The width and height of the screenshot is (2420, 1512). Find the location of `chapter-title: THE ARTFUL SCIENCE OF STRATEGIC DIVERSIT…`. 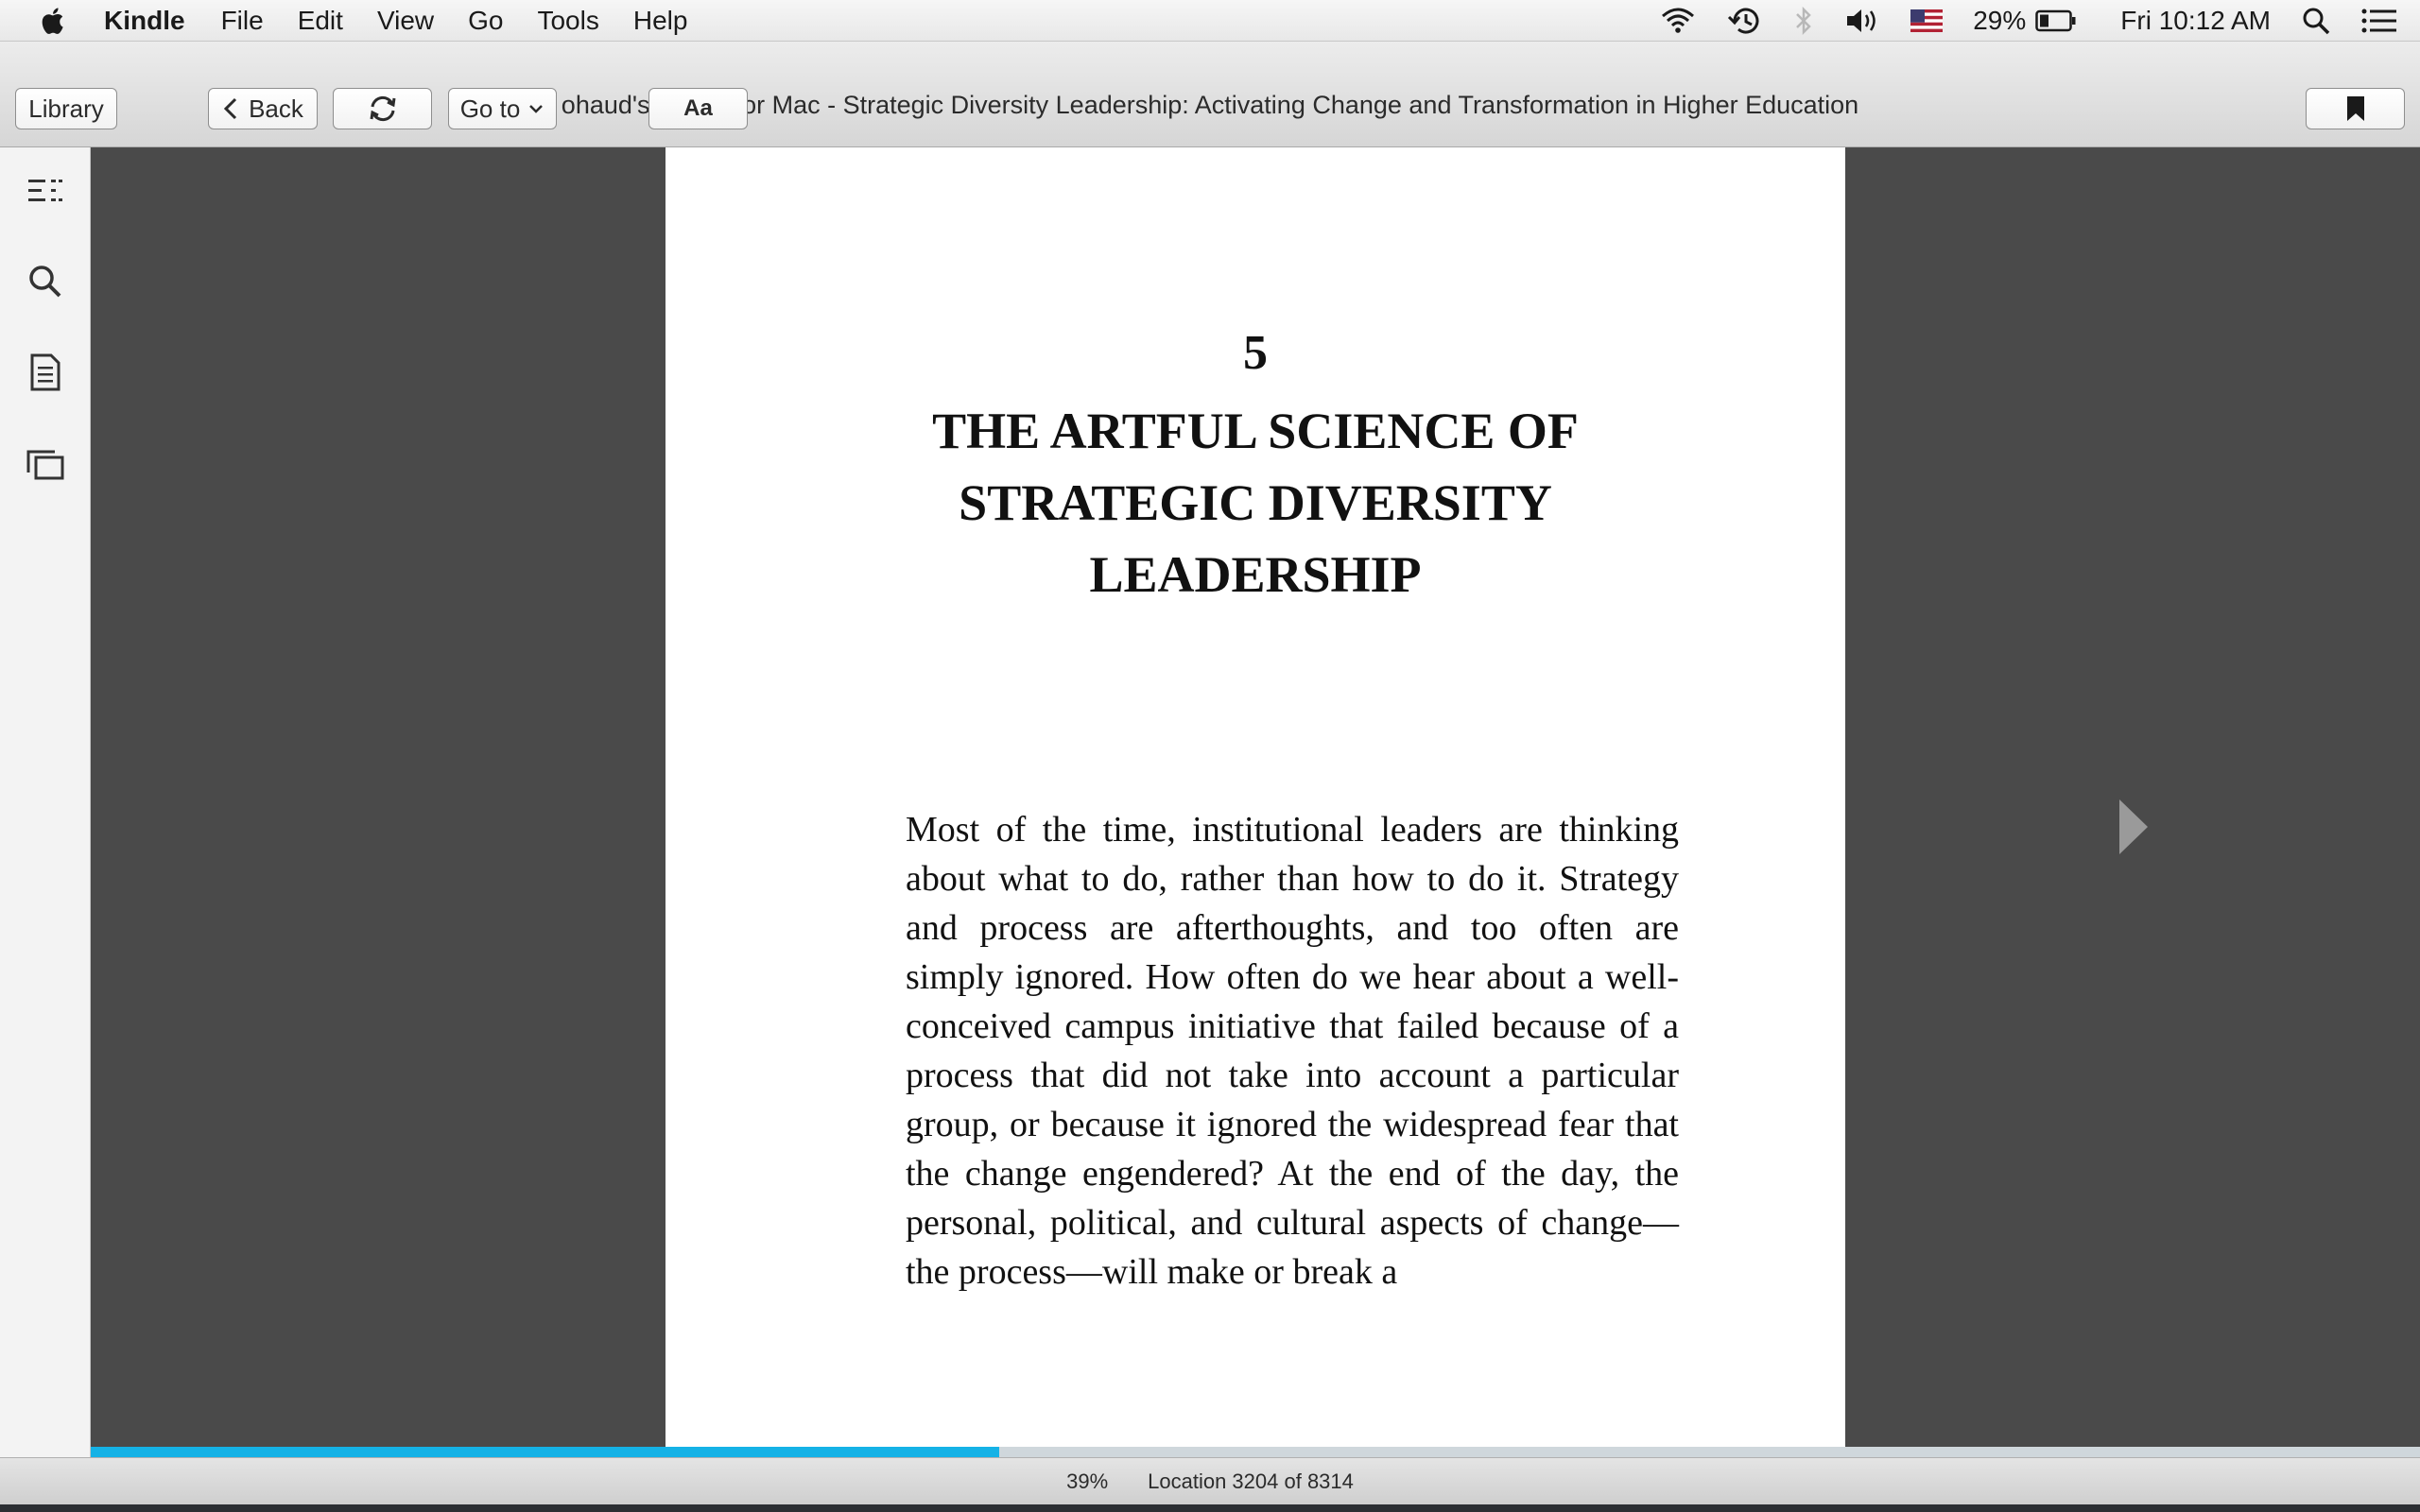

chapter-title: THE ARTFUL SCIENCE OF STRATEGIC DIVERSIT… is located at coordinates (1255, 503).